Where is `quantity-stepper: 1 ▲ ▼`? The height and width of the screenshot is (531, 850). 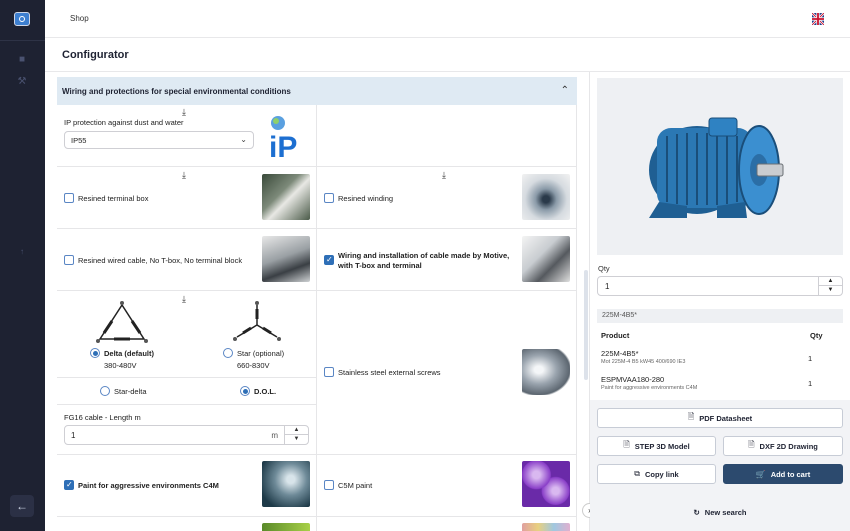
quantity-stepper: 1 ▲ ▼ is located at coordinates (720, 286).